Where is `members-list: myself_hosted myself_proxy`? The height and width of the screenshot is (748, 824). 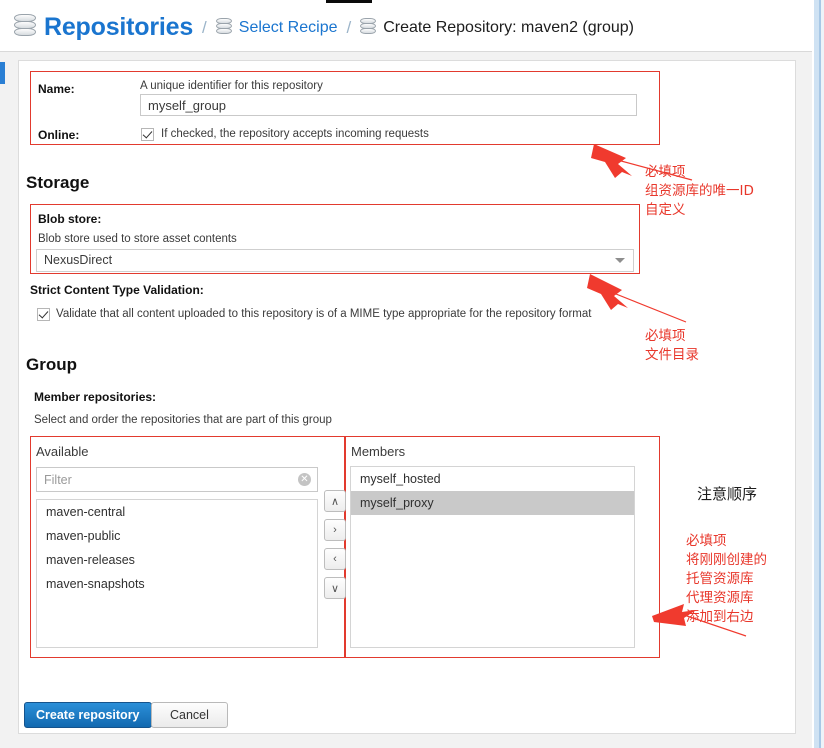 members-list: myself_hosted myself_proxy is located at coordinates (492, 557).